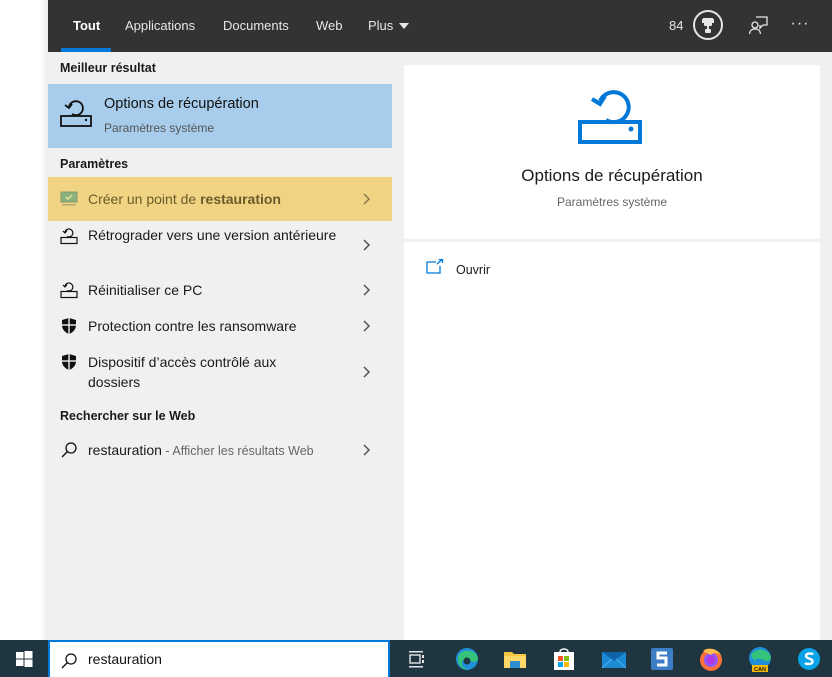 This screenshot has height=677, width=832. I want to click on start-button, so click(24, 658).